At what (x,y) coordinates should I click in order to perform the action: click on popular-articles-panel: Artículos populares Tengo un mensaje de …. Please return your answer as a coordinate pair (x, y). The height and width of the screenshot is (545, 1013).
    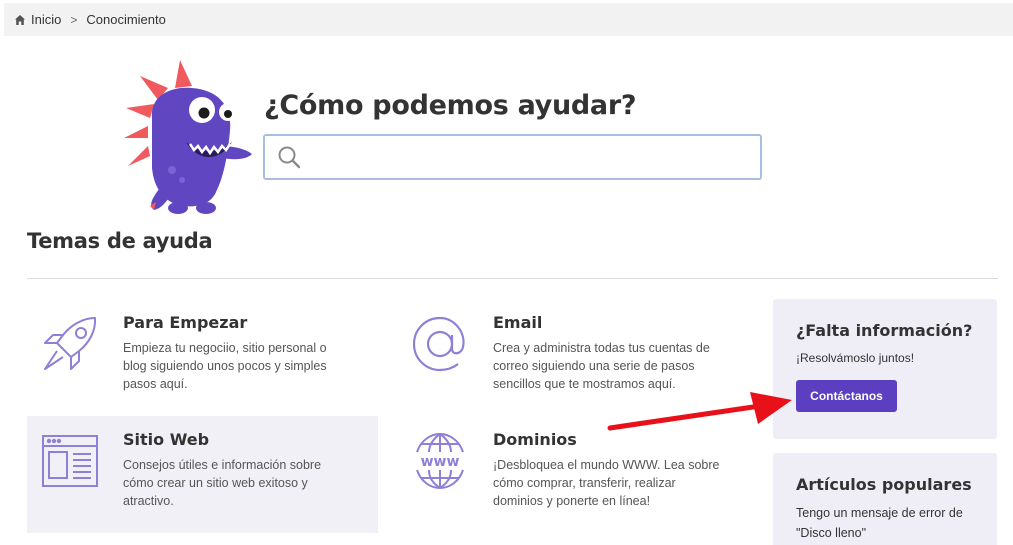
    Looking at the image, I should click on (885, 499).